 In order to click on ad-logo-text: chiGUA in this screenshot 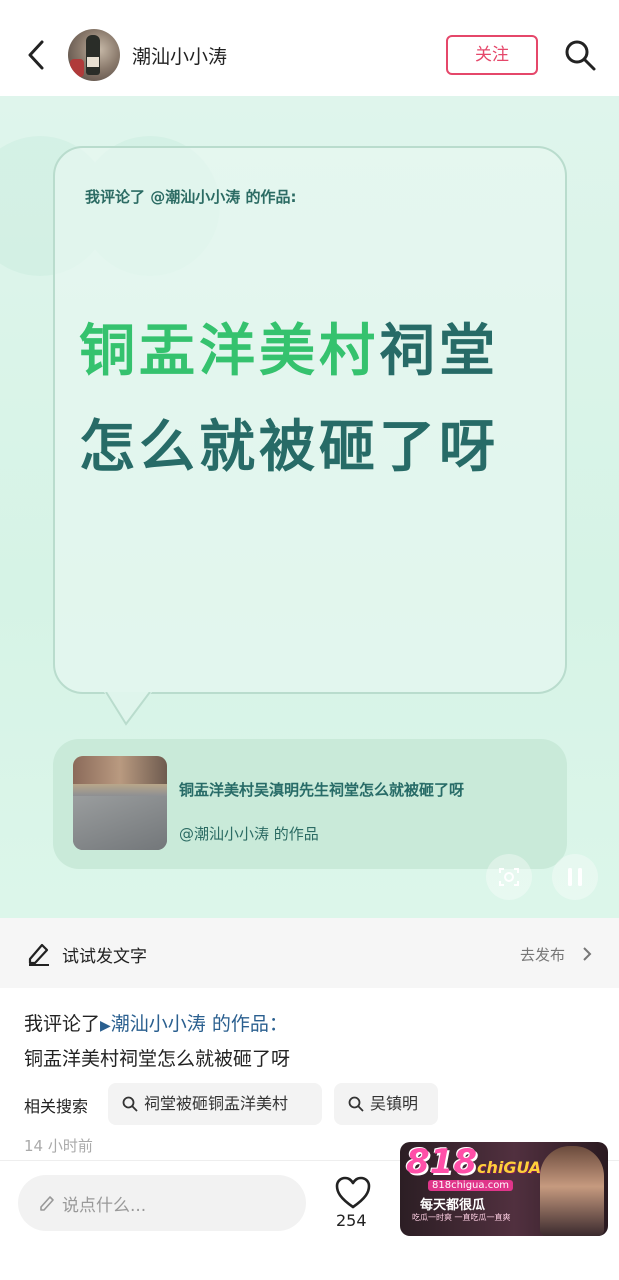, I will do `click(509, 1167)`.